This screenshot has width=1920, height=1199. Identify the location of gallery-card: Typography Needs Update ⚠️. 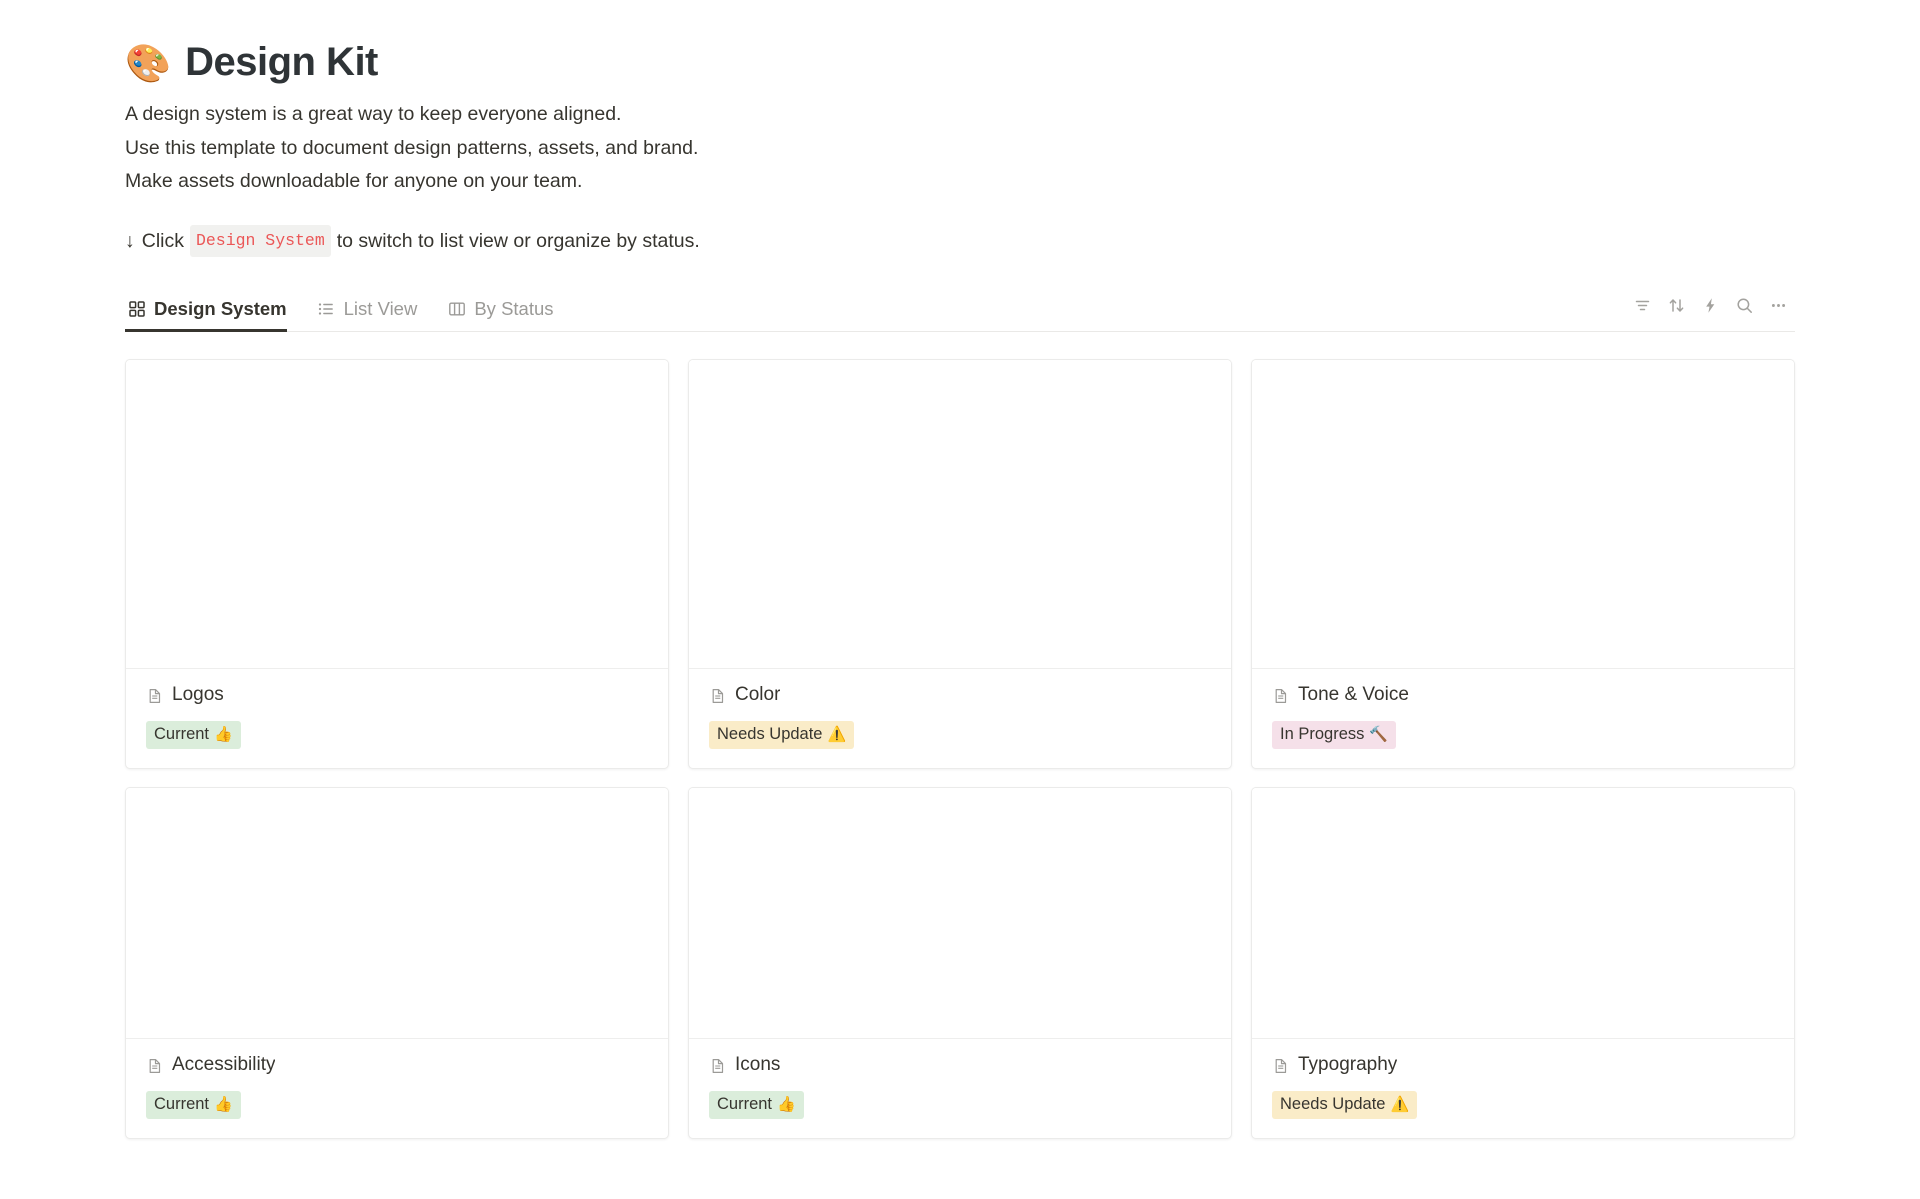
(1523, 962).